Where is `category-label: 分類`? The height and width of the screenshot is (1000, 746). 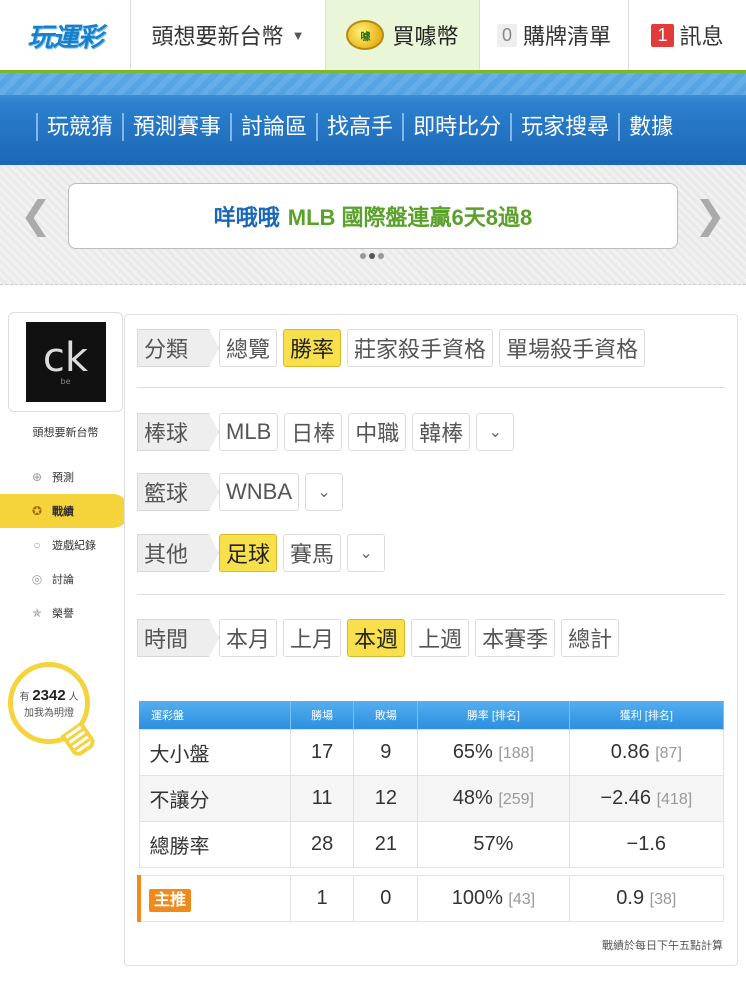
category-label: 分類 is located at coordinates (178, 348).